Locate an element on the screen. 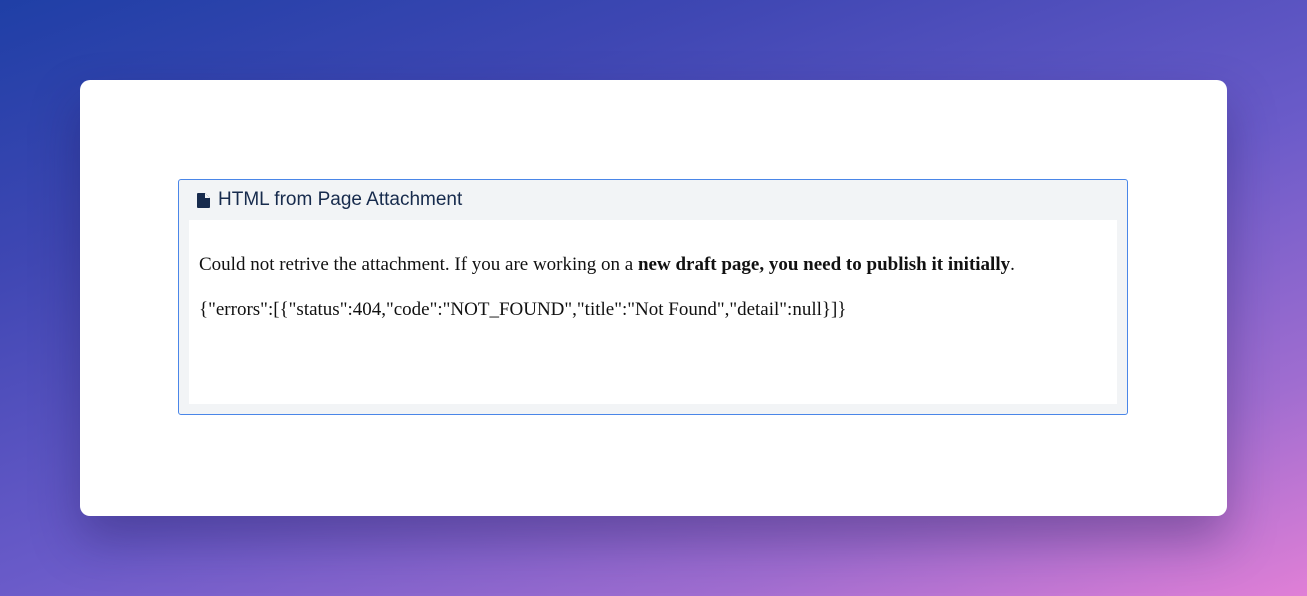 Image resolution: width=1307 pixels, height=596 pixels. document-icon is located at coordinates (203, 200).